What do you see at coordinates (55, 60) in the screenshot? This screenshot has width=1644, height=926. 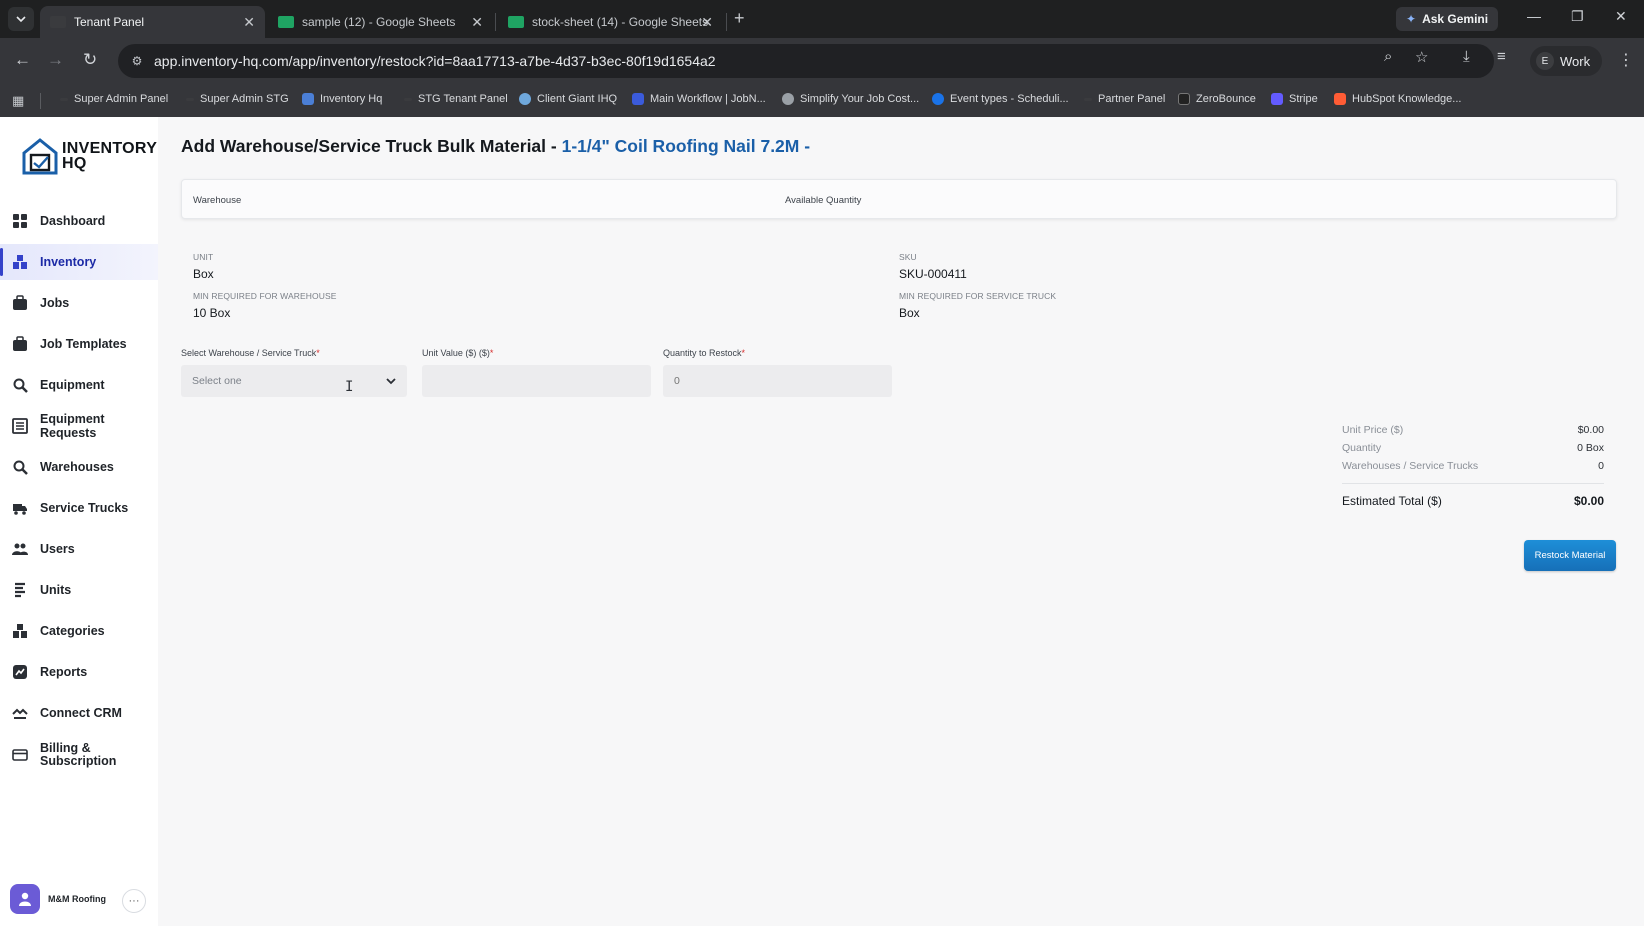 I see `forward-icon: →` at bounding box center [55, 60].